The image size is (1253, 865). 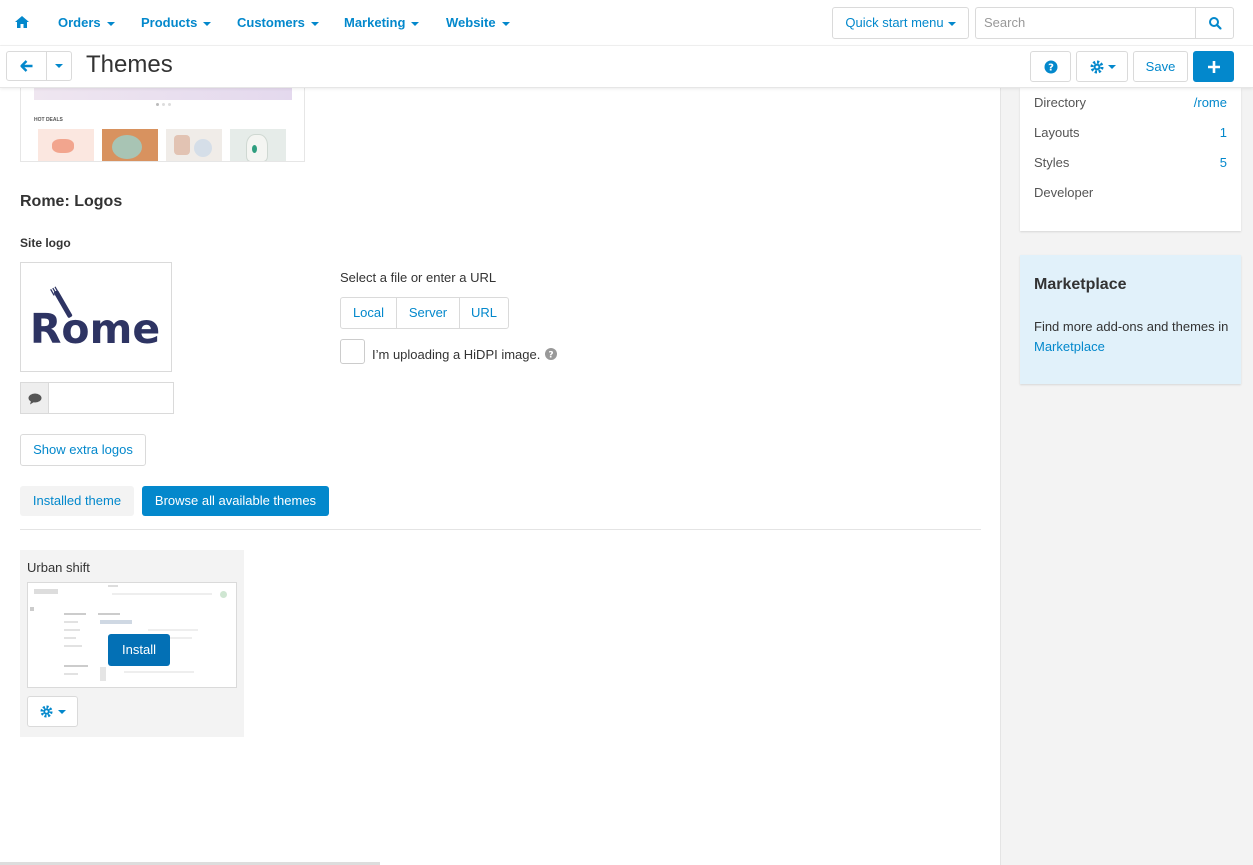 I want to click on preview-caption: HOT DEALS, so click(x=48, y=120).